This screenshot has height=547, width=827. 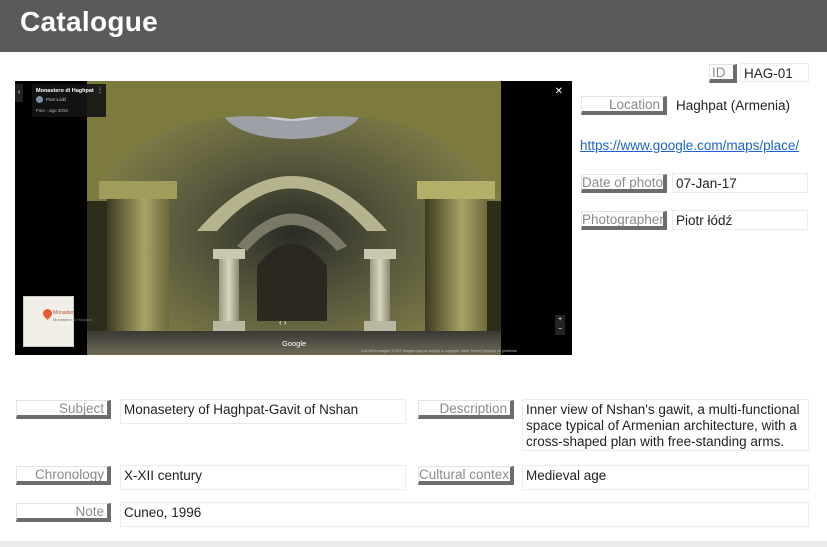 I want to click on place-title: Monastero di Haghpat, so click(x=65, y=91).